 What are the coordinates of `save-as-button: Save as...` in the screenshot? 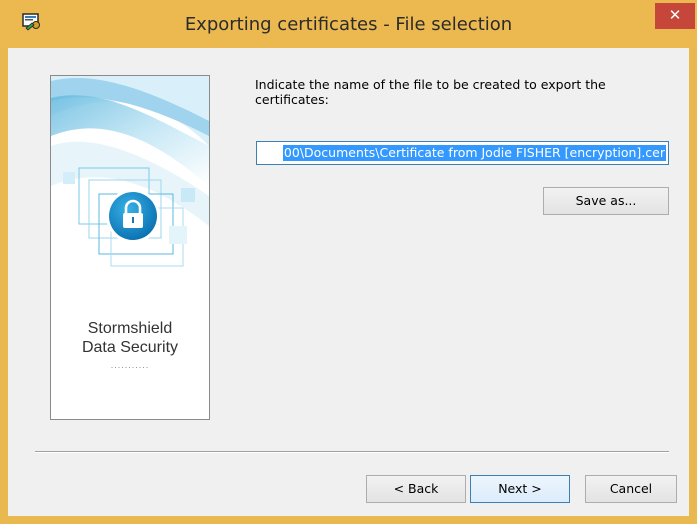 It's located at (606, 201).